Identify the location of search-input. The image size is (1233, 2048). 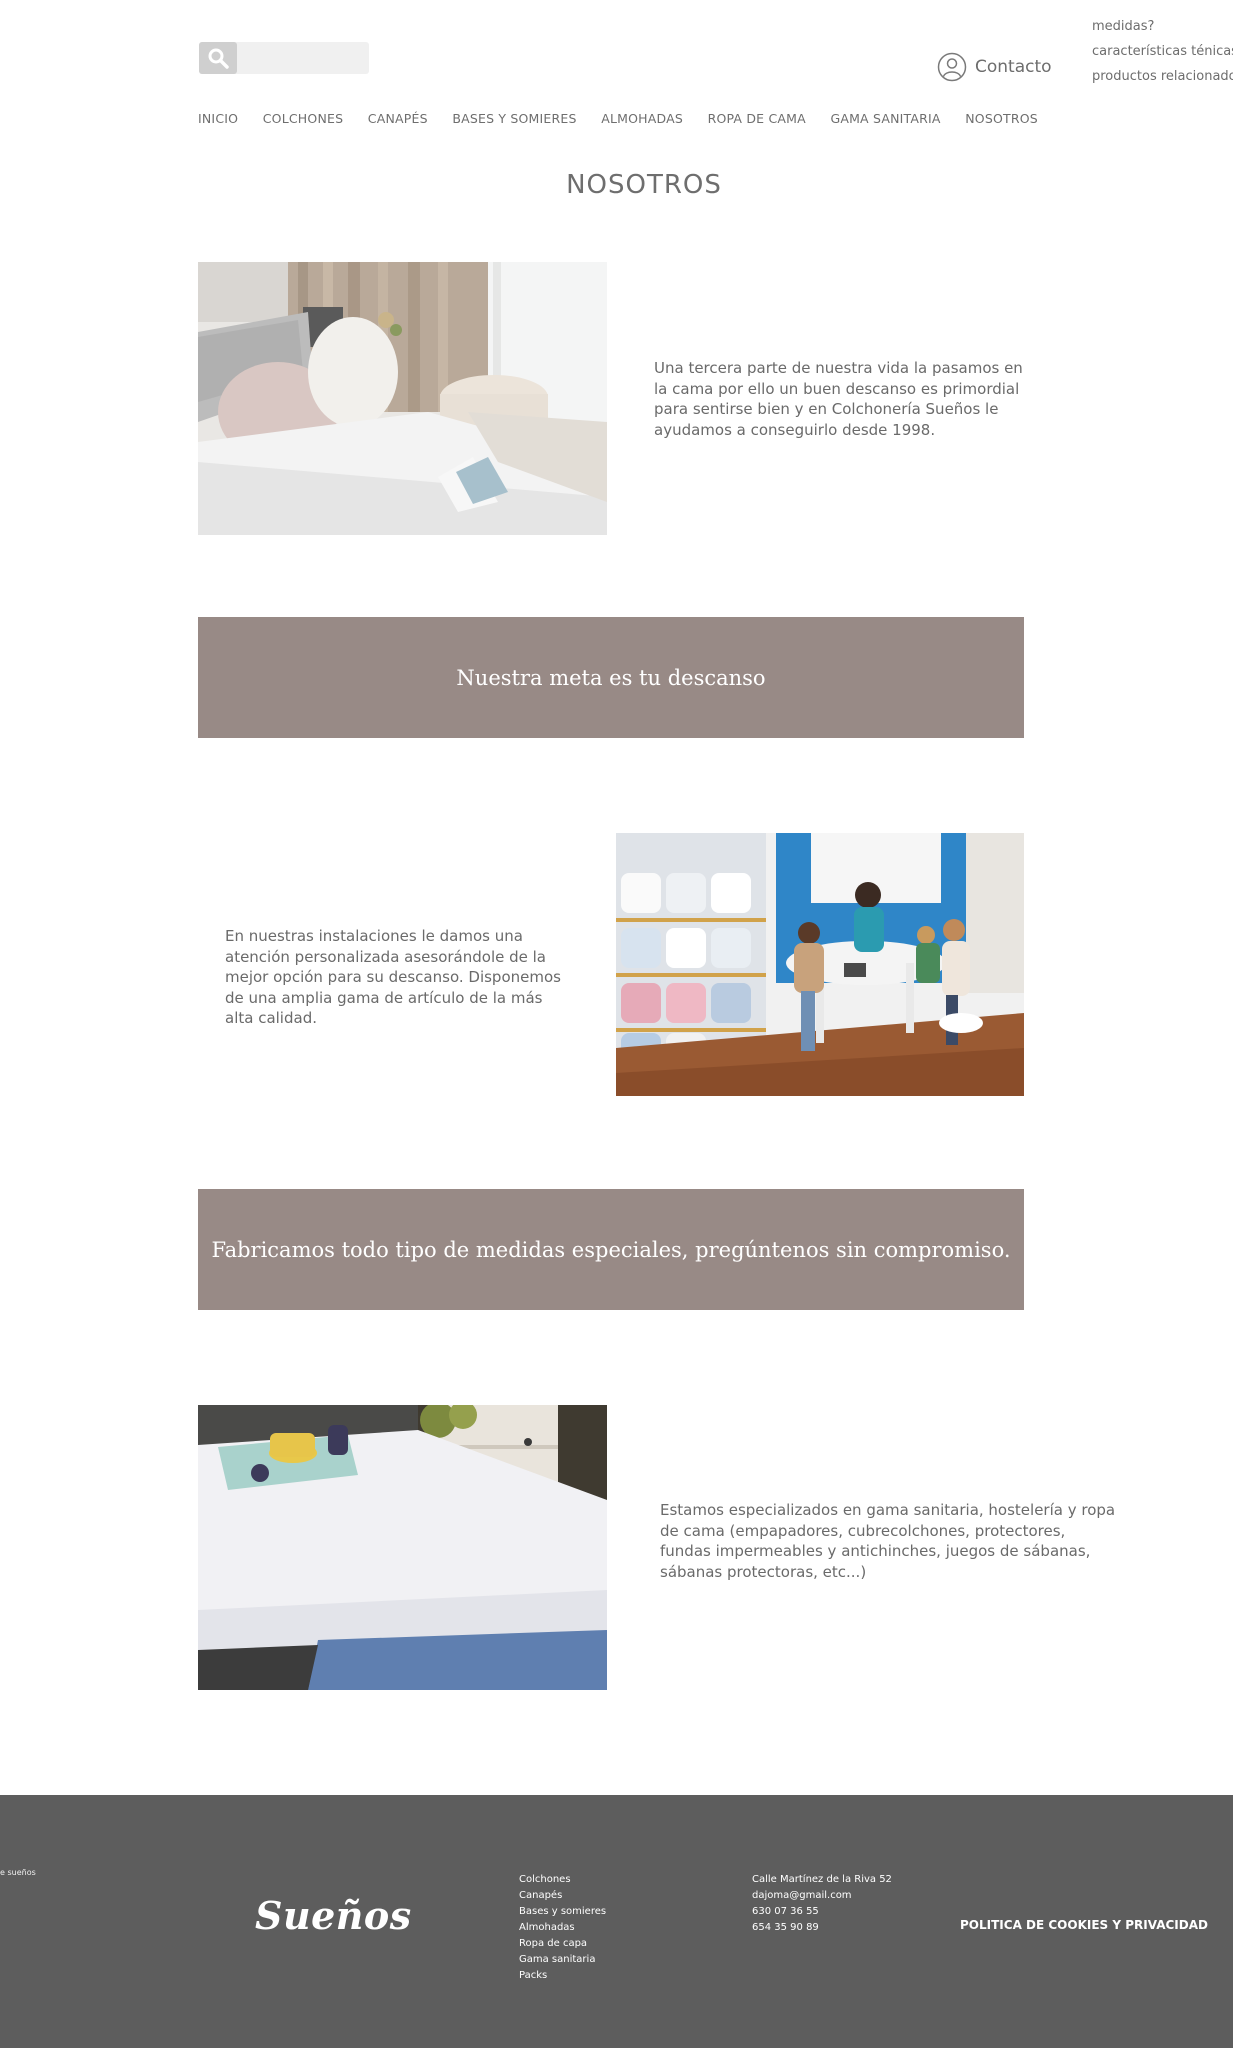
(302, 58).